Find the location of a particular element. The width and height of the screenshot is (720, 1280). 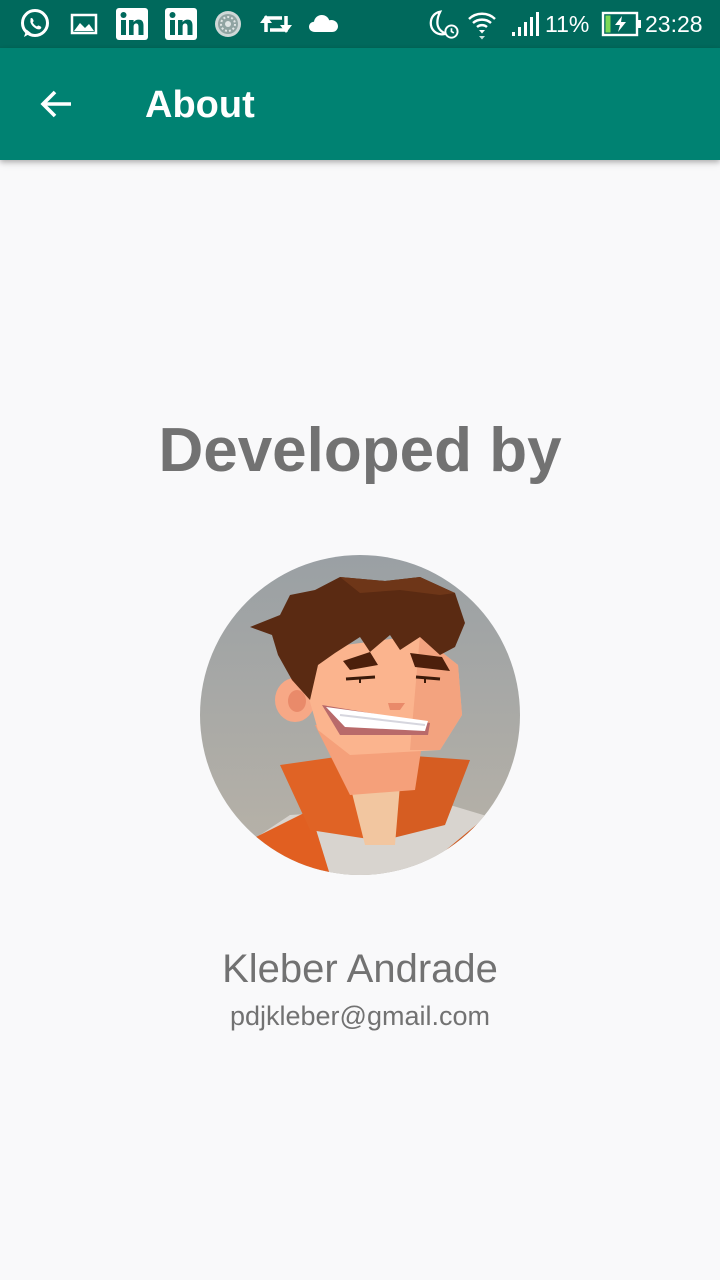

app-icon is located at coordinates (228, 24).